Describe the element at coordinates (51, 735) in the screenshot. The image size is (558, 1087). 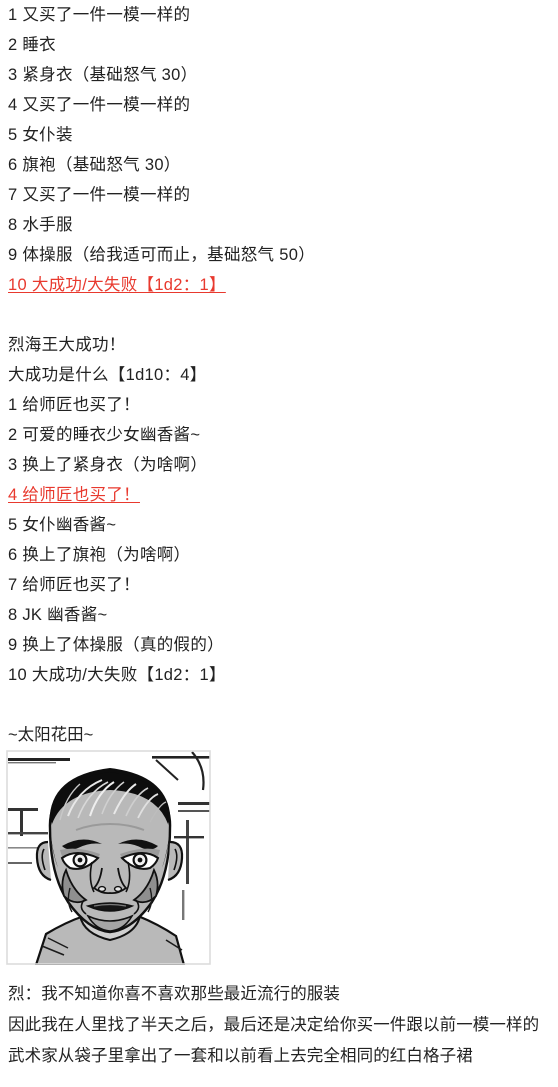
I see `image-caption: ~太阳花田~` at that location.